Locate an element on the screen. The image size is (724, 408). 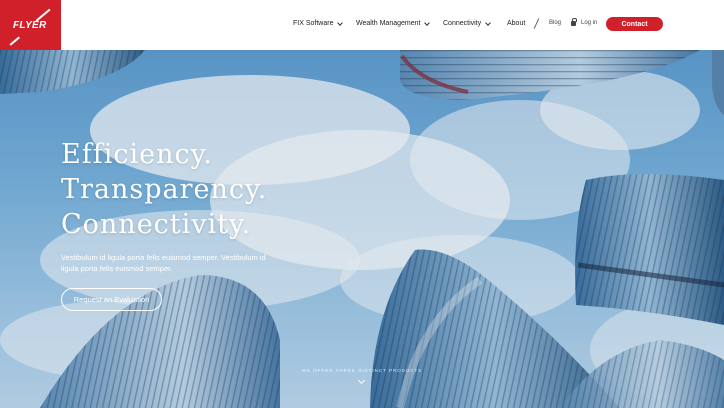
nav-label: FIX Software is located at coordinates (313, 23).